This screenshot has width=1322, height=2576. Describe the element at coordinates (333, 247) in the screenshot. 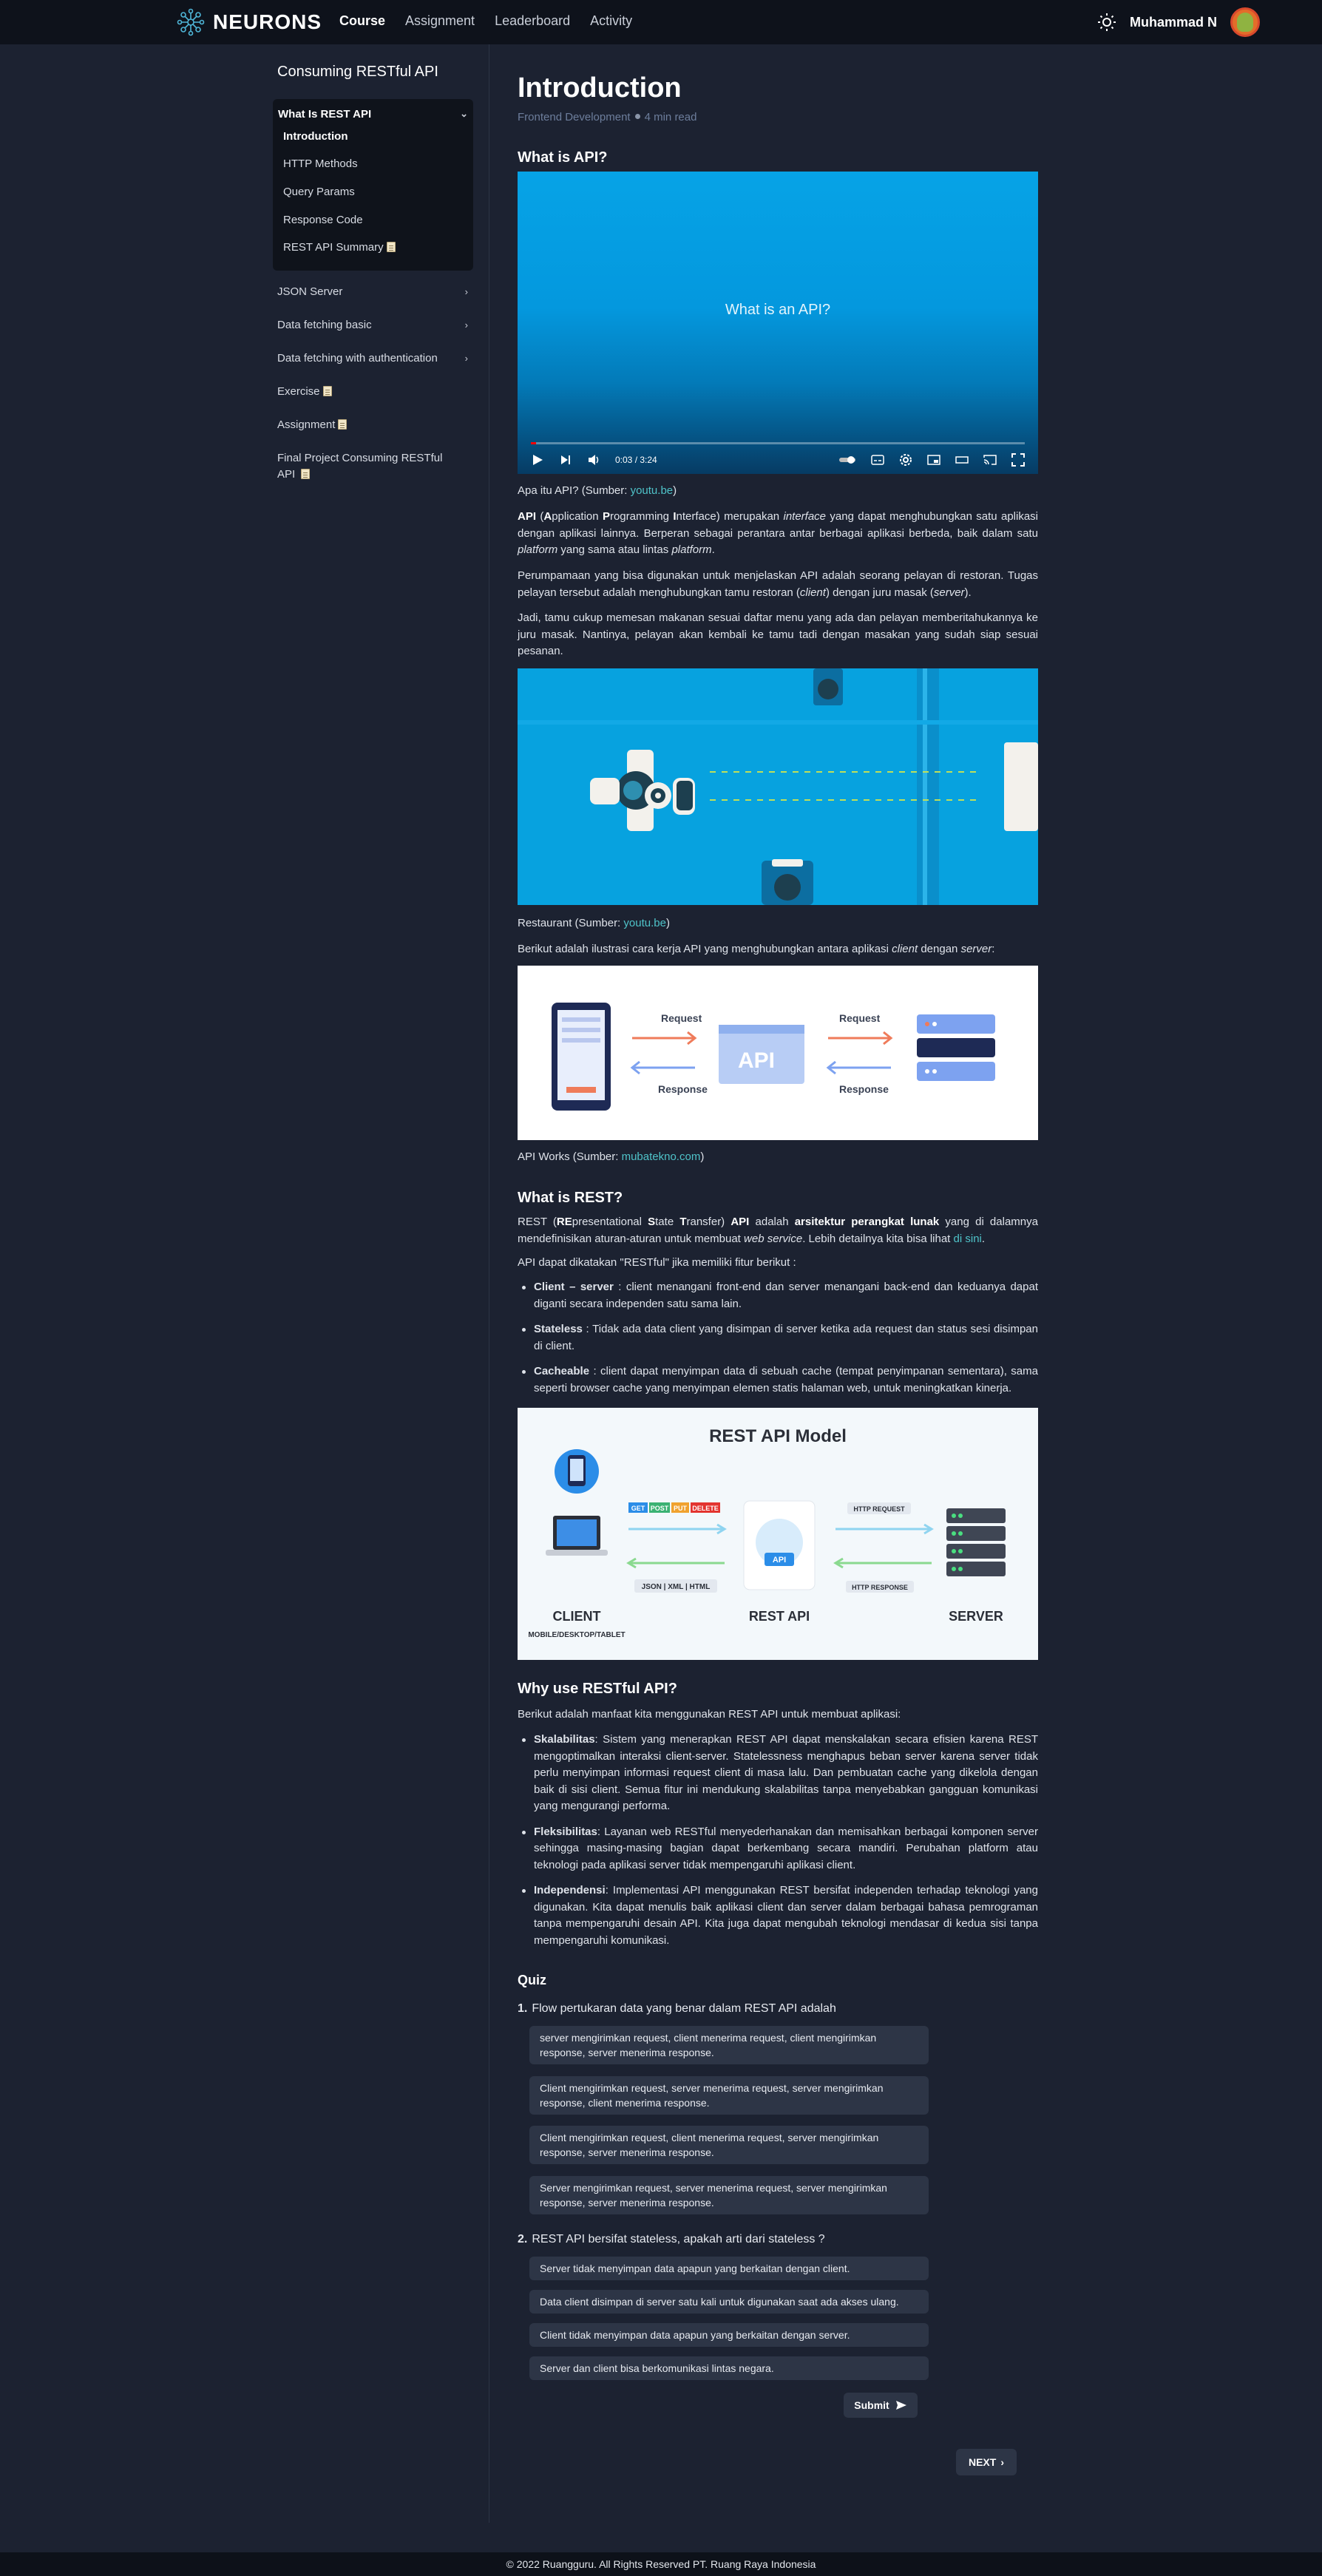

I see `sidebar-item-label: REST API Summary` at that location.